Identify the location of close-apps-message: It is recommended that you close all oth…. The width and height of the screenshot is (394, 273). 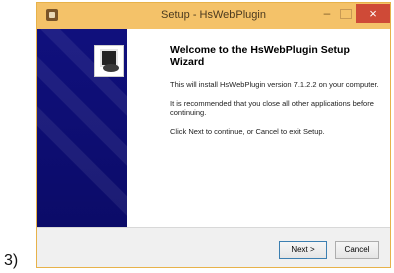
(272, 108).